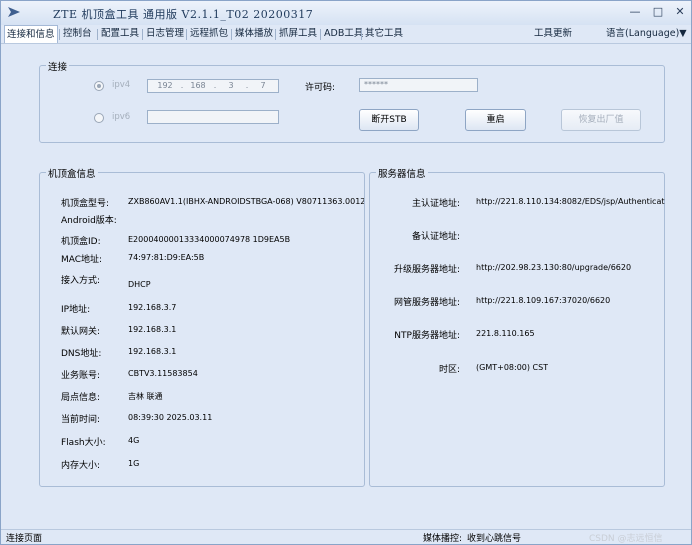  What do you see at coordinates (145, 396) in the screenshot?
I see `site-info-value: 吉林 联通` at bounding box center [145, 396].